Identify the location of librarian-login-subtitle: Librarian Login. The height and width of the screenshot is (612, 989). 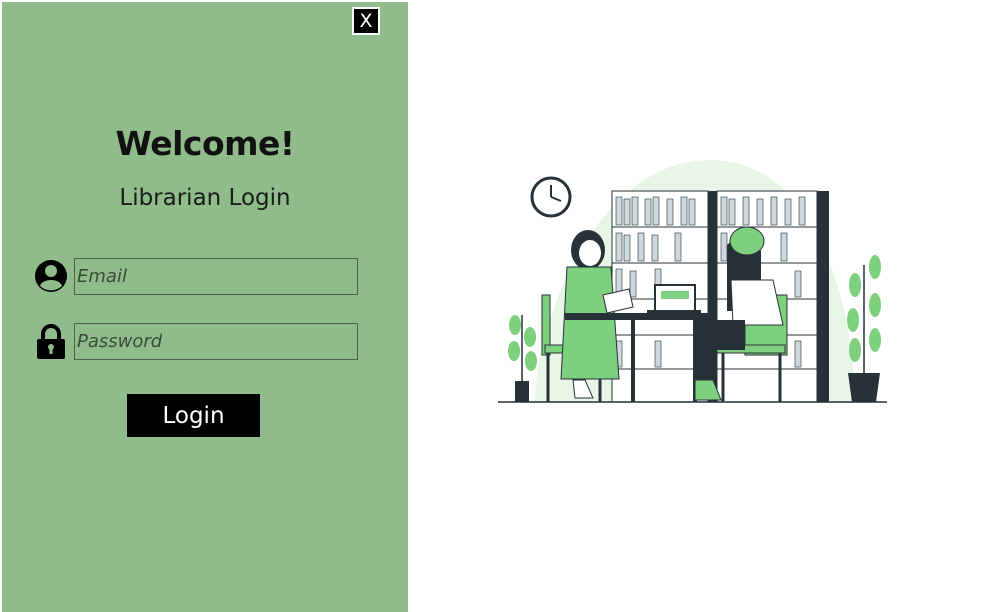
(205, 198).